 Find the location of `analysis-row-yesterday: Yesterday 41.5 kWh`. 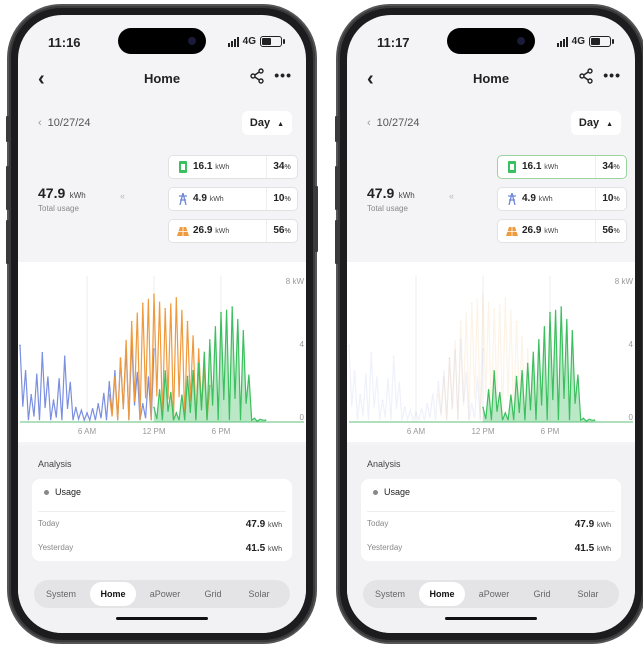

analysis-row-yesterday: Yesterday 41.5 kWh is located at coordinates (489, 550).